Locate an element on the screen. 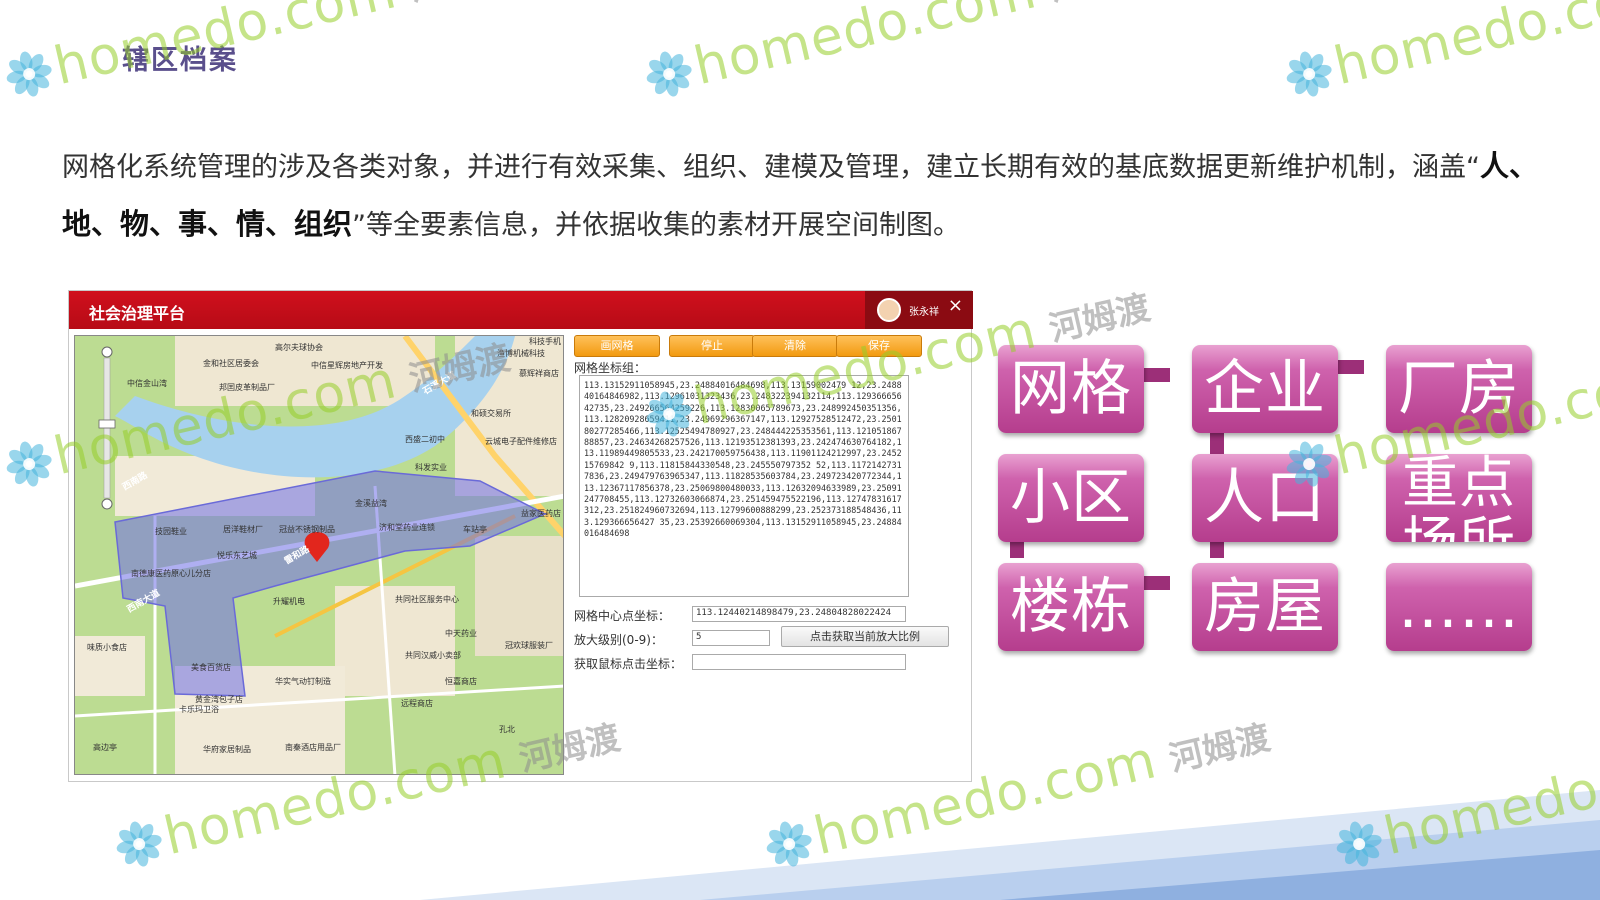 Image resolution: width=1600 pixels, height=900 pixels. intro-text-after: ”等全要素信息，并依据收集的素材开展空间制图。 is located at coordinates (656, 225).